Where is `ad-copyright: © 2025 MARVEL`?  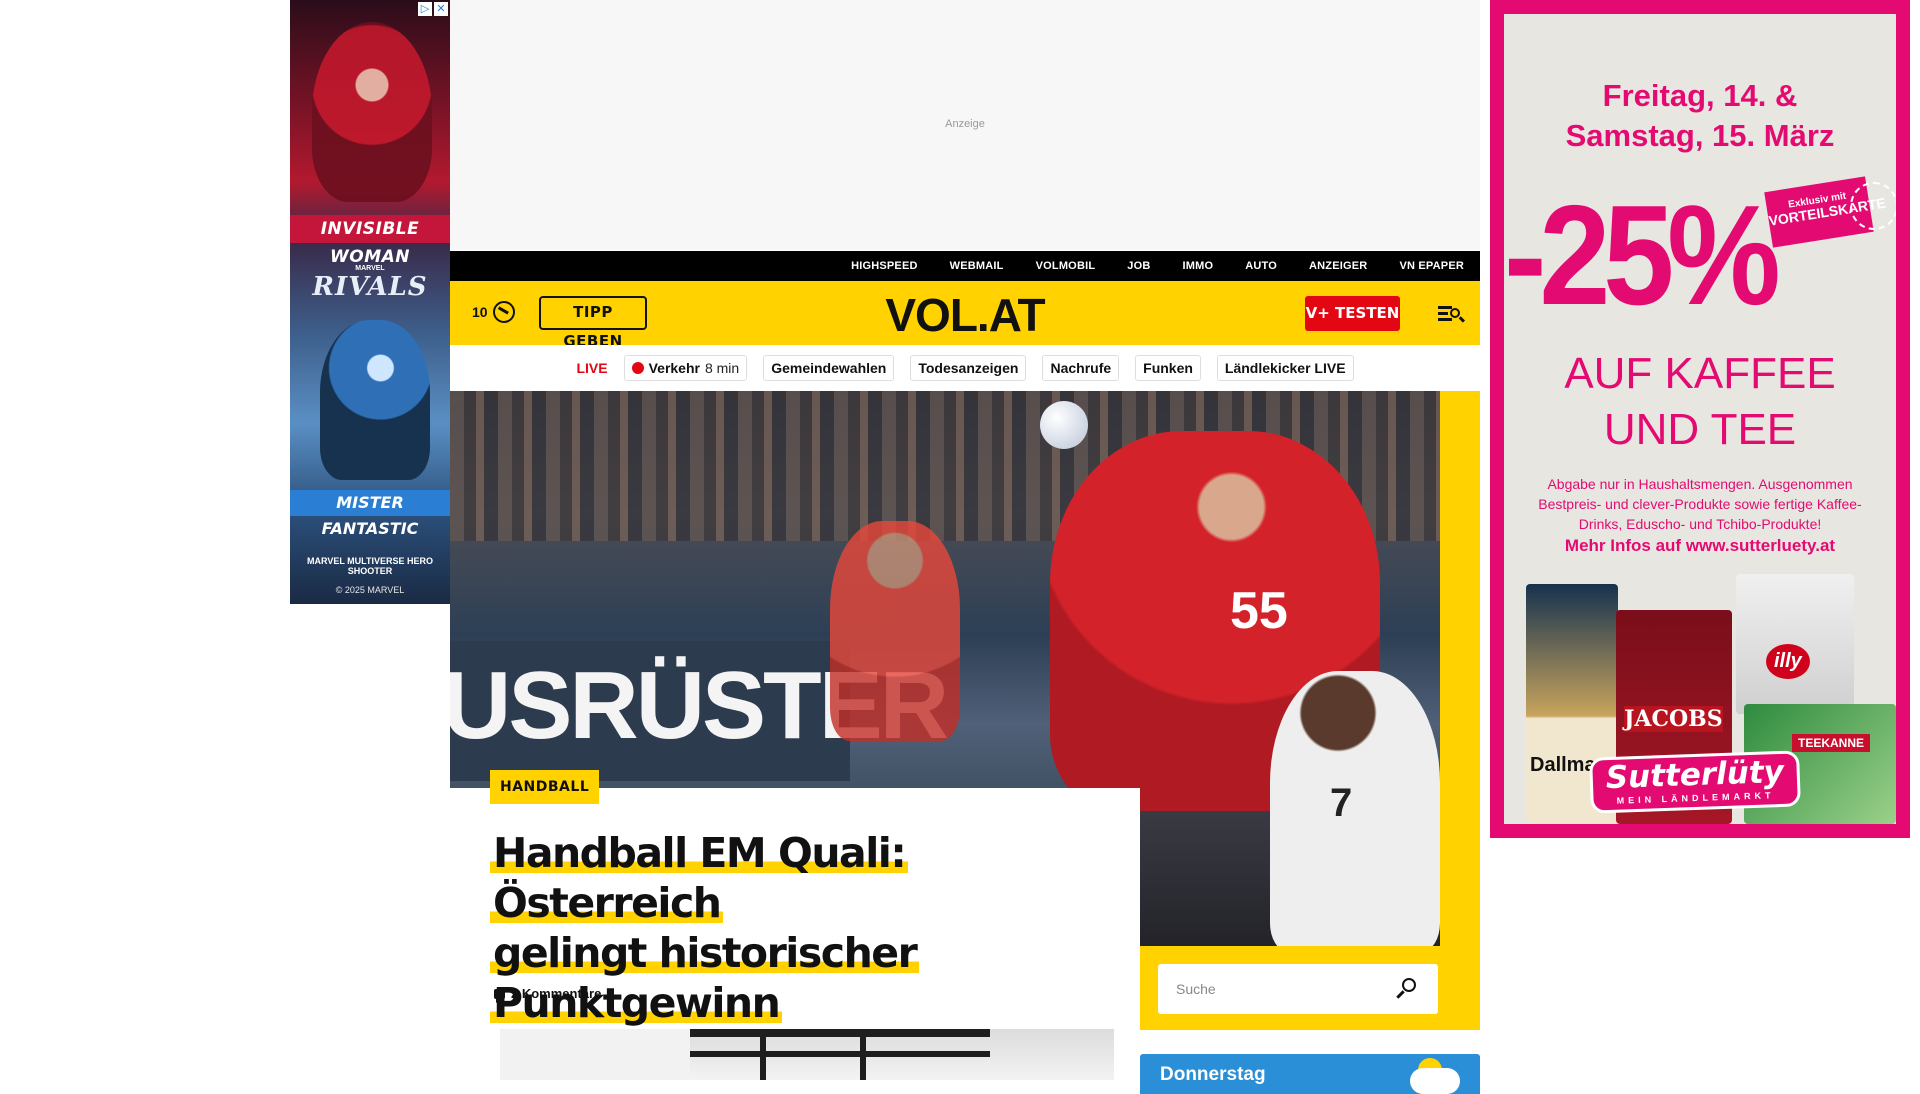 ad-copyright: © 2025 MARVEL is located at coordinates (370, 590).